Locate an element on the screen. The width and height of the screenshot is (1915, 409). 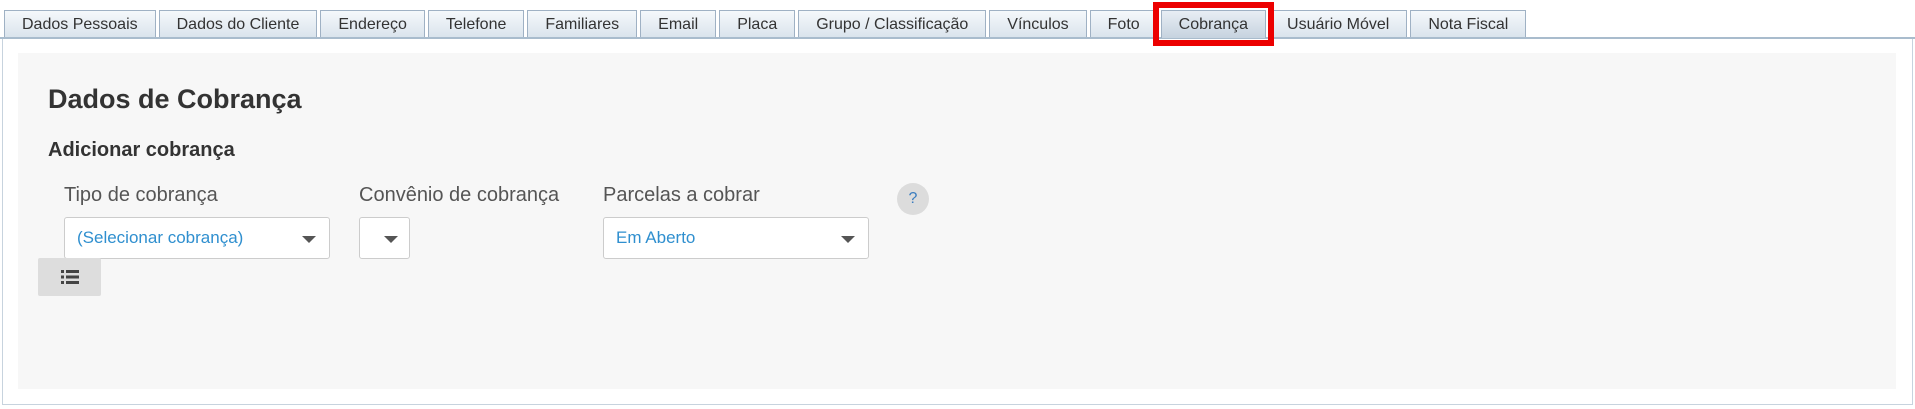
list-icon is located at coordinates (69, 277).